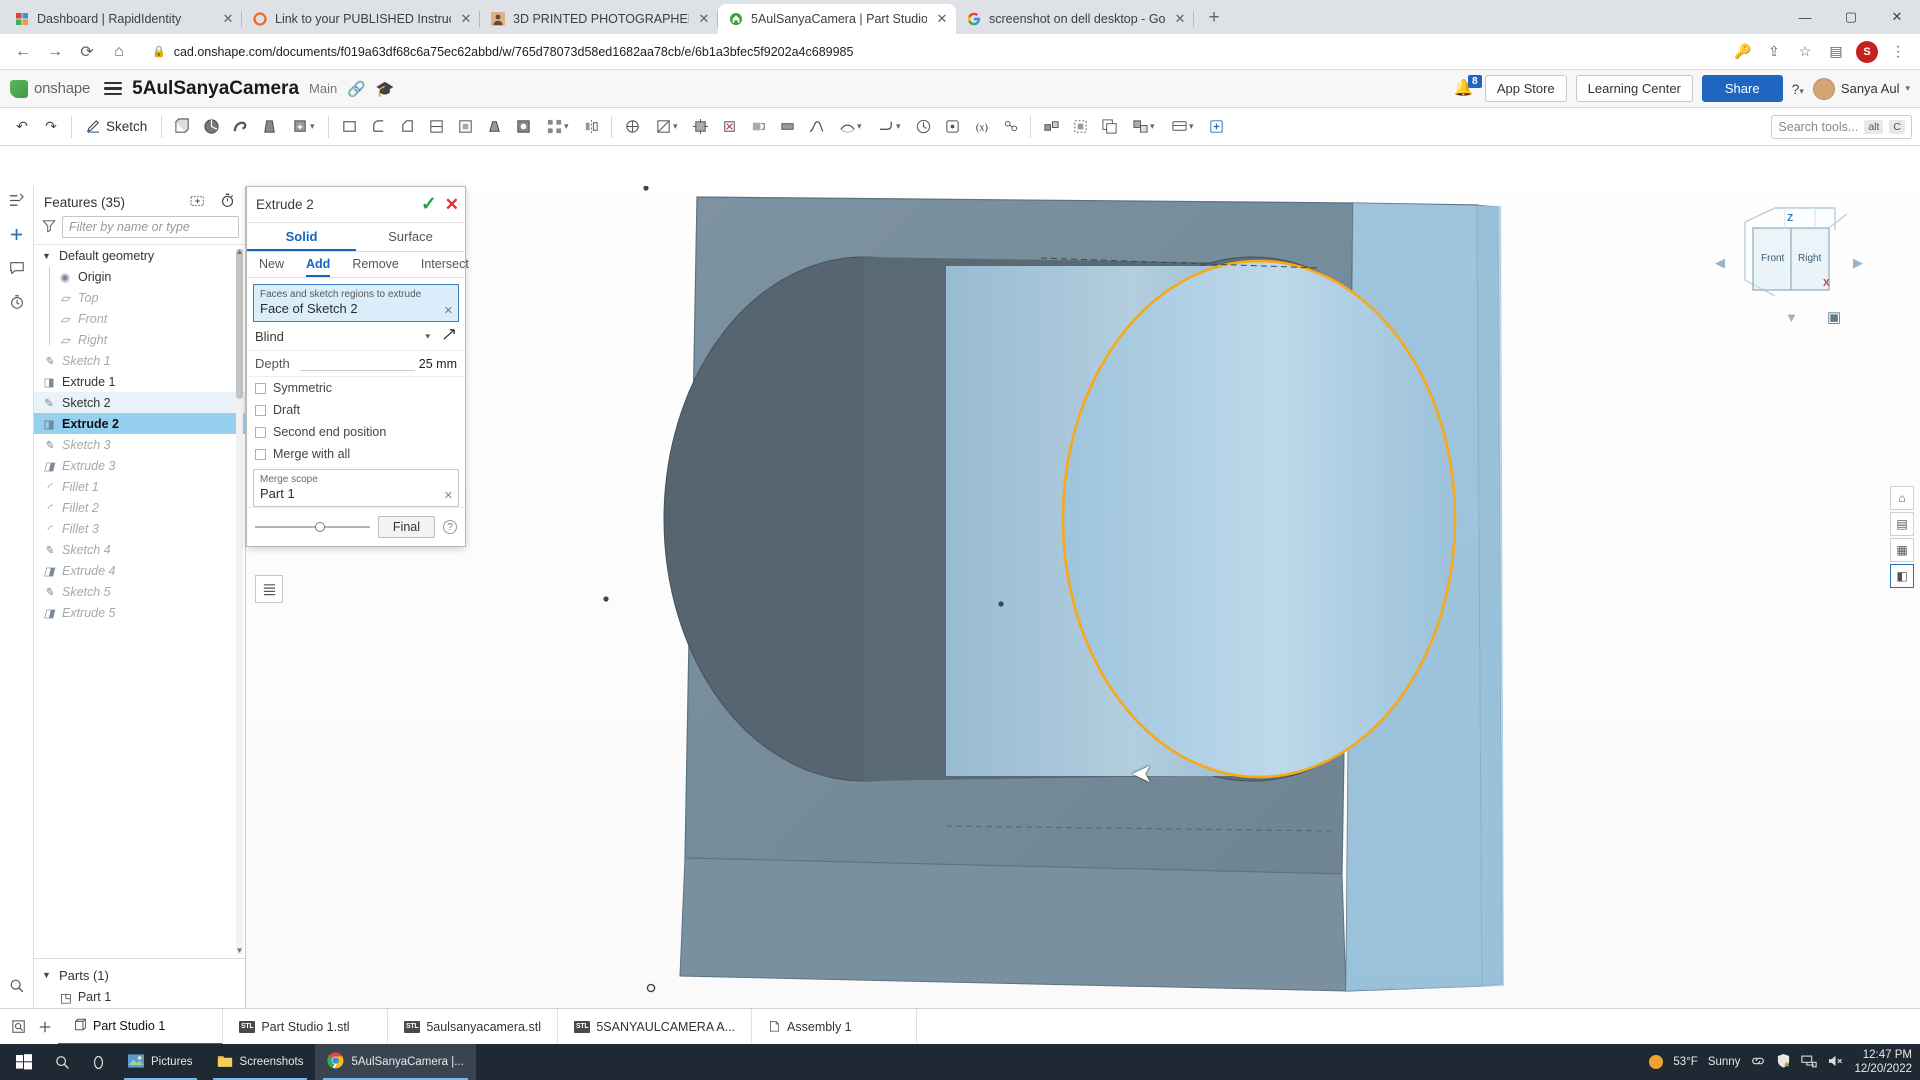 This screenshot has height=1080, width=1920. What do you see at coordinates (123, 19) in the screenshot?
I see `browser-tab: Dashboard | RapidIdentity ✕` at bounding box center [123, 19].